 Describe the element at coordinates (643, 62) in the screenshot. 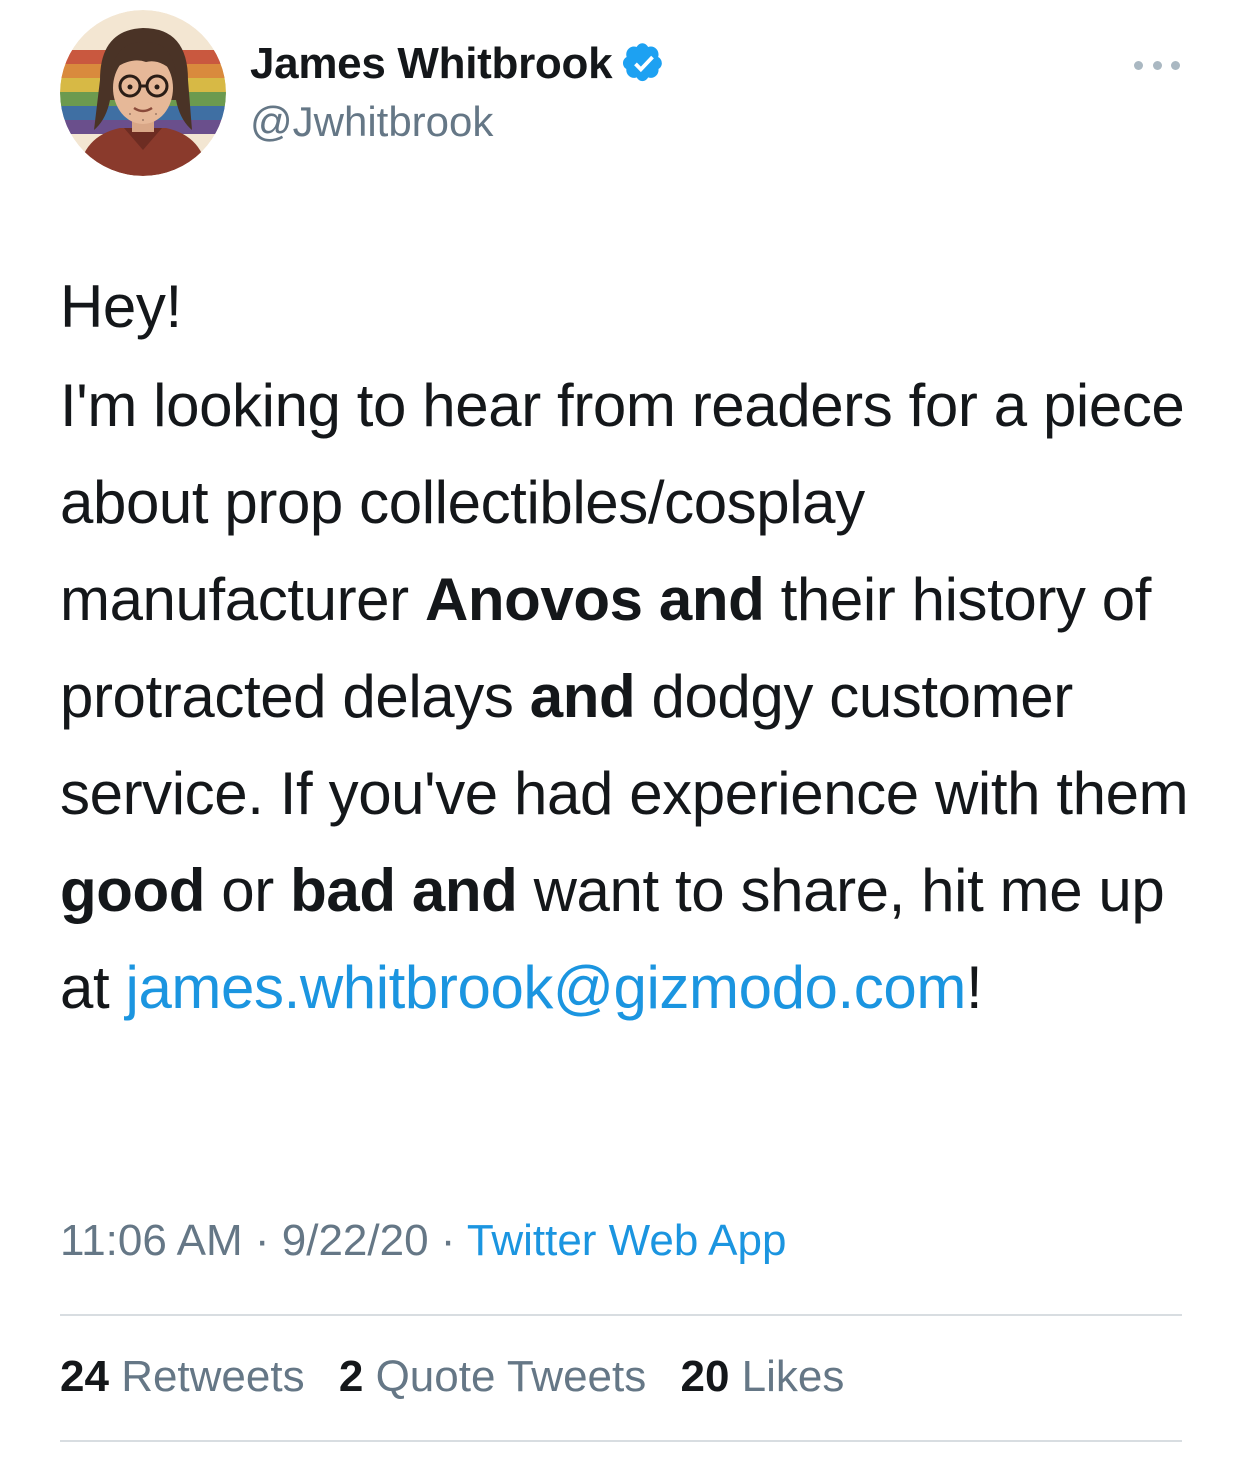

I see `verified-badge-icon` at that location.